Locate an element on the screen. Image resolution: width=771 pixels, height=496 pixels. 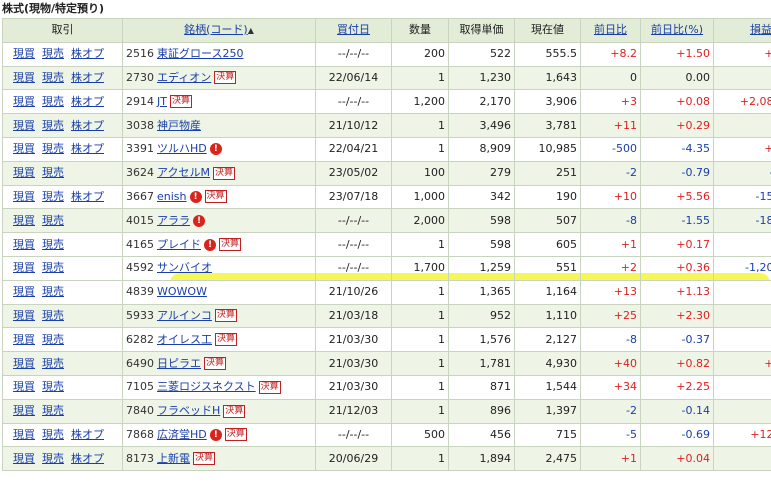
header-name-label: 銘柄(コード) is located at coordinates (216, 29).